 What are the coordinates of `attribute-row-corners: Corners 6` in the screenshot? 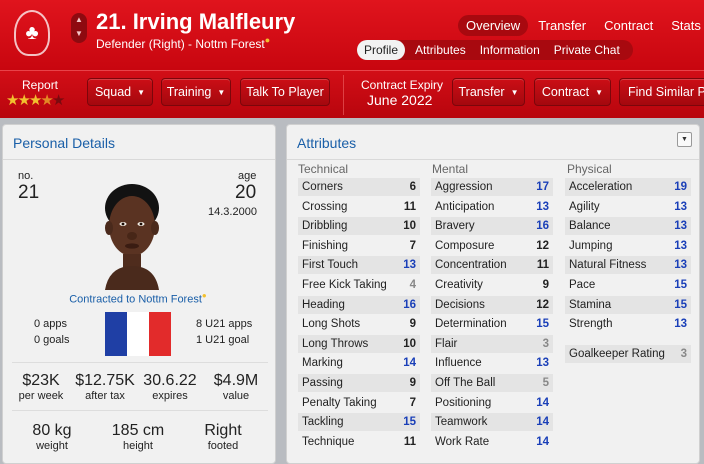 It's located at (359, 187).